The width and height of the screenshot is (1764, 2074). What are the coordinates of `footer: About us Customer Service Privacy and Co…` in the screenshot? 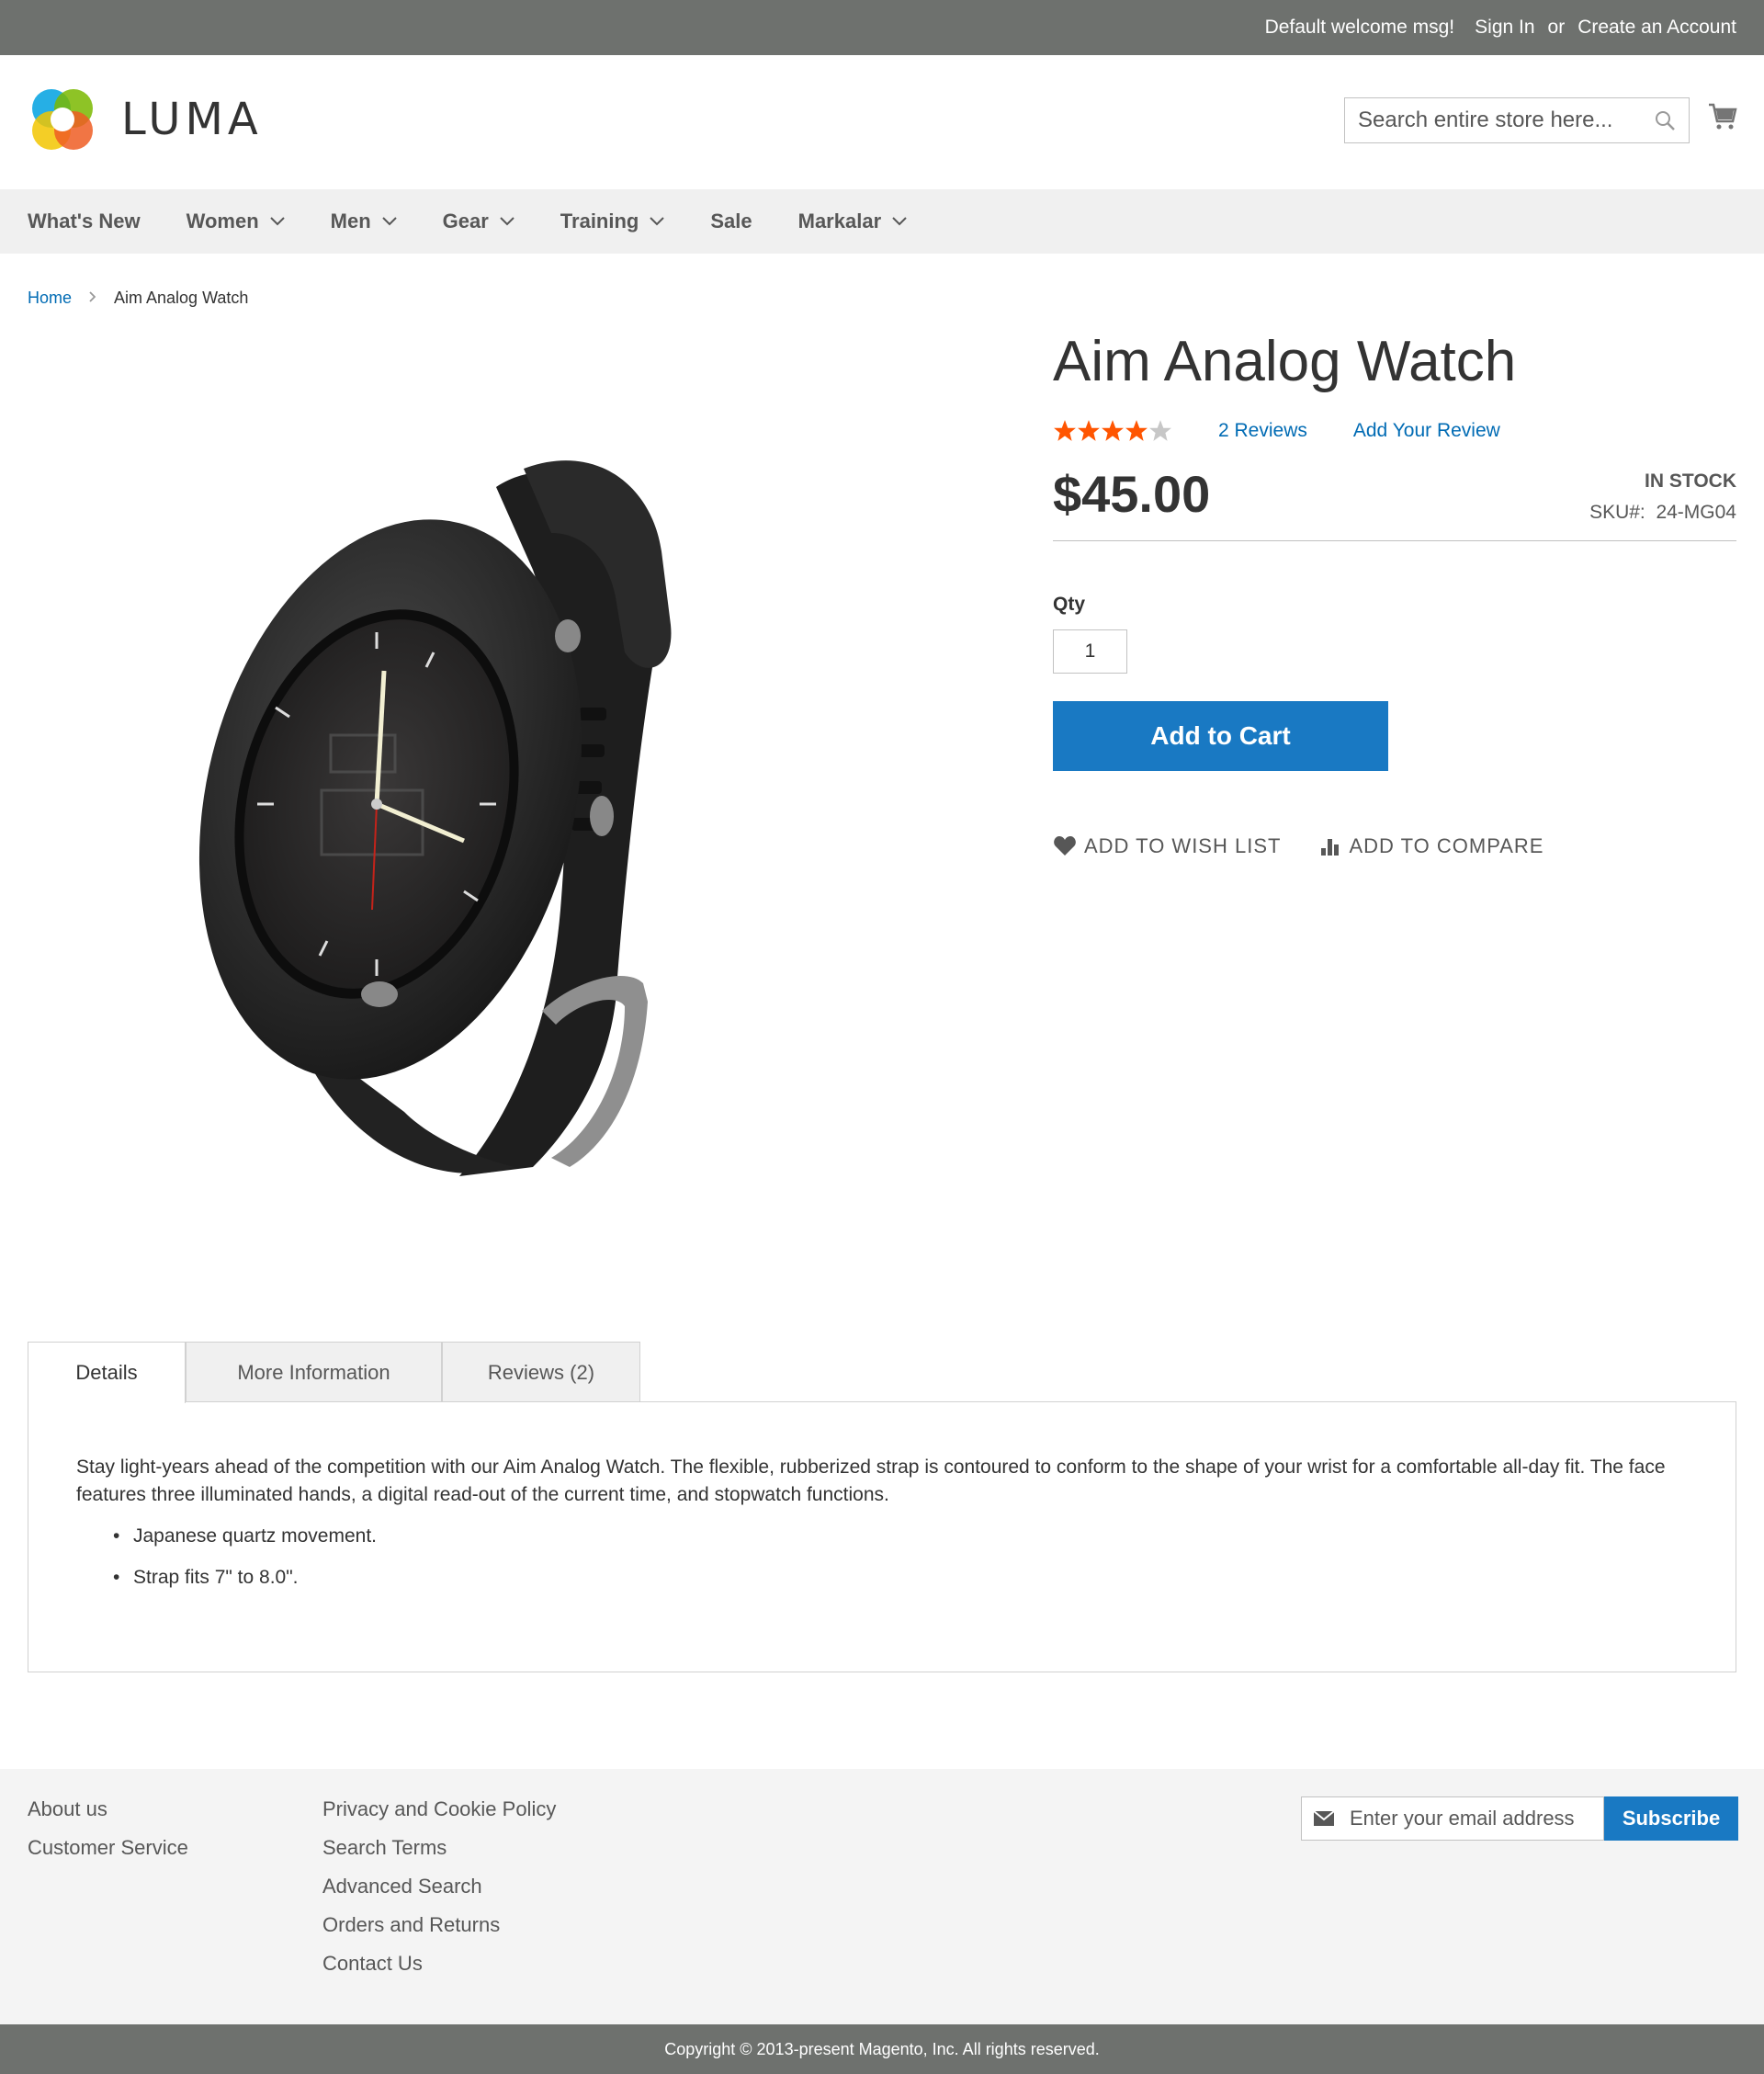 It's located at (882, 1896).